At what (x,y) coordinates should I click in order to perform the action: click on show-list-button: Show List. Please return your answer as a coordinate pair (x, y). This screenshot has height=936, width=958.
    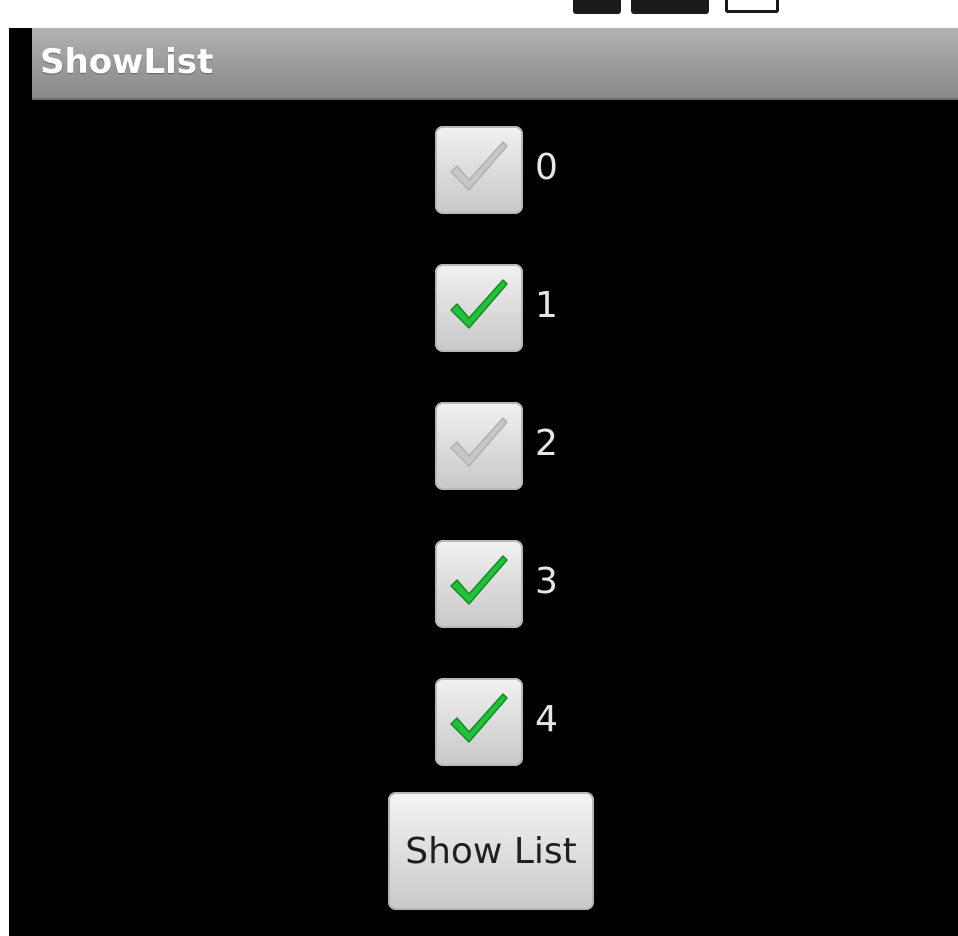
    Looking at the image, I should click on (491, 851).